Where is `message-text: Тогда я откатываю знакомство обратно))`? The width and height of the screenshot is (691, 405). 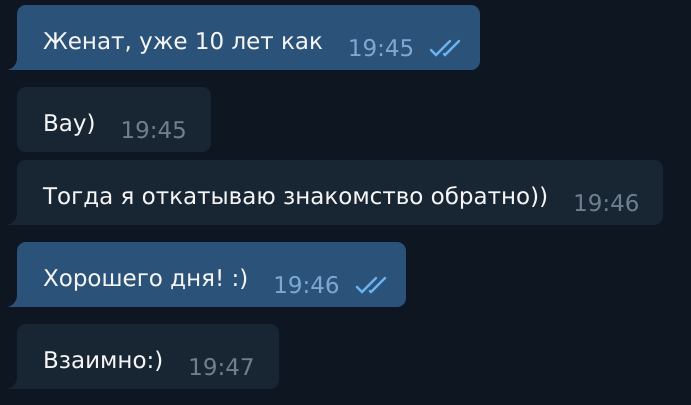
message-text: Тогда я откатываю знакомство обратно)) is located at coordinates (295, 197).